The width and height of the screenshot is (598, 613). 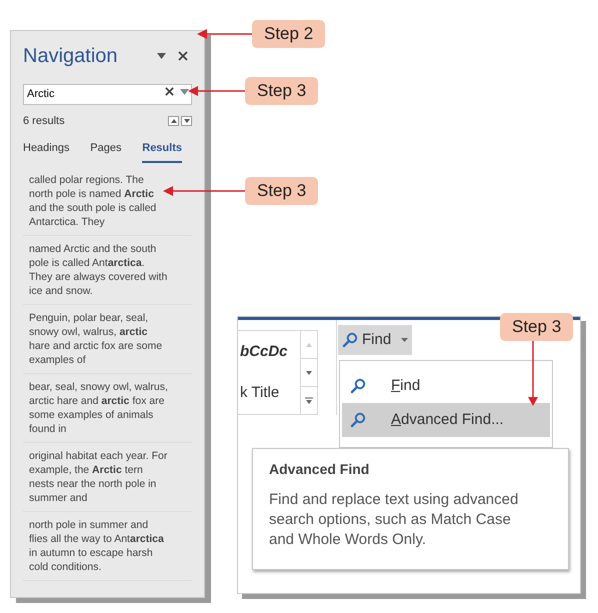 I want to click on tooltip-title: Advanced Find, so click(x=319, y=469).